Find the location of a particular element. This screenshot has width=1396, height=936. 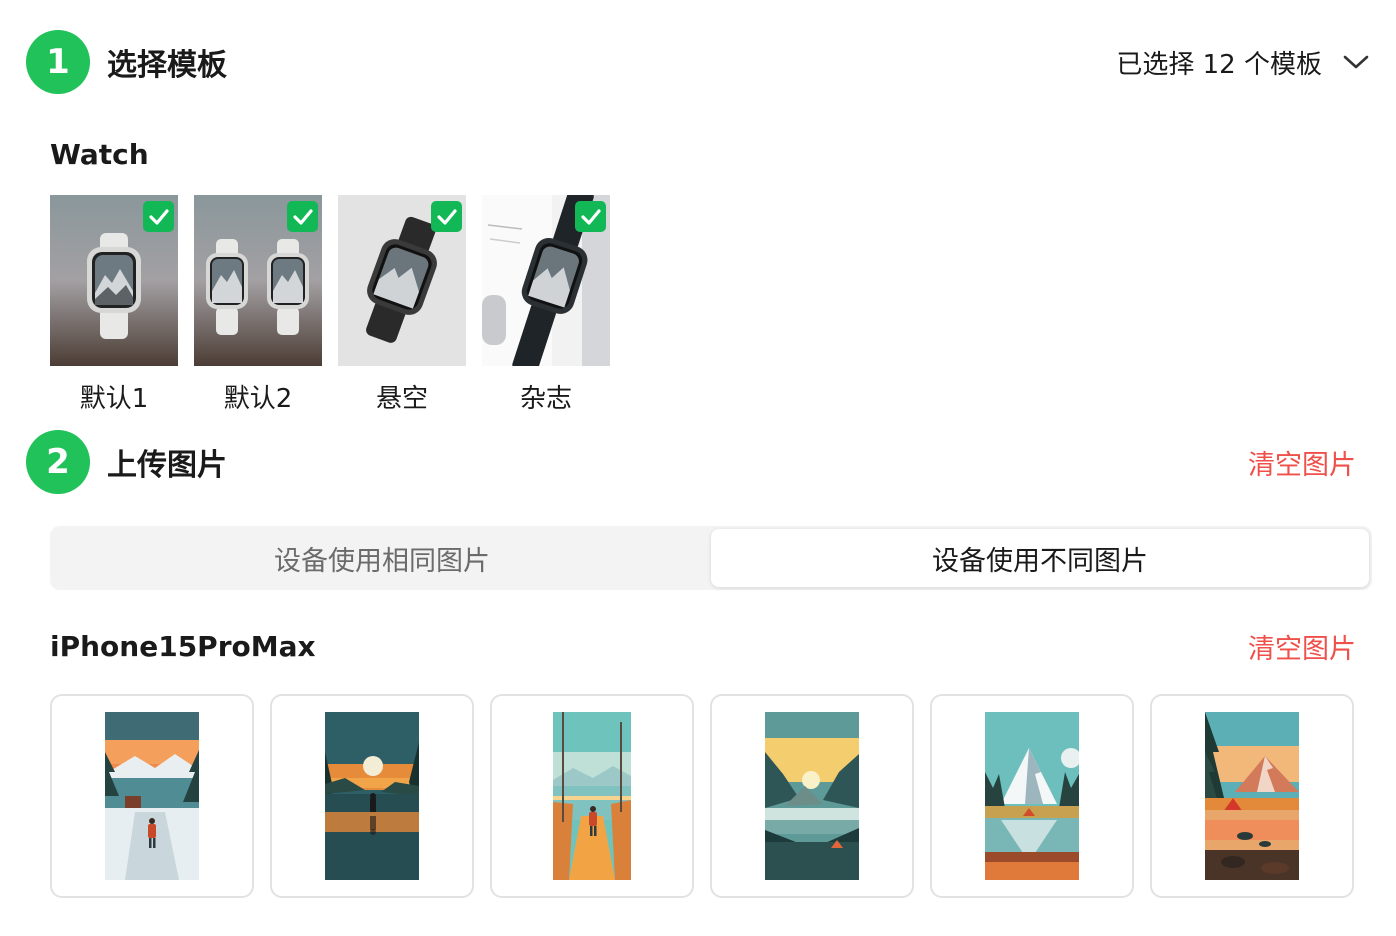

step-title: 上传图片 is located at coordinates (167, 465).